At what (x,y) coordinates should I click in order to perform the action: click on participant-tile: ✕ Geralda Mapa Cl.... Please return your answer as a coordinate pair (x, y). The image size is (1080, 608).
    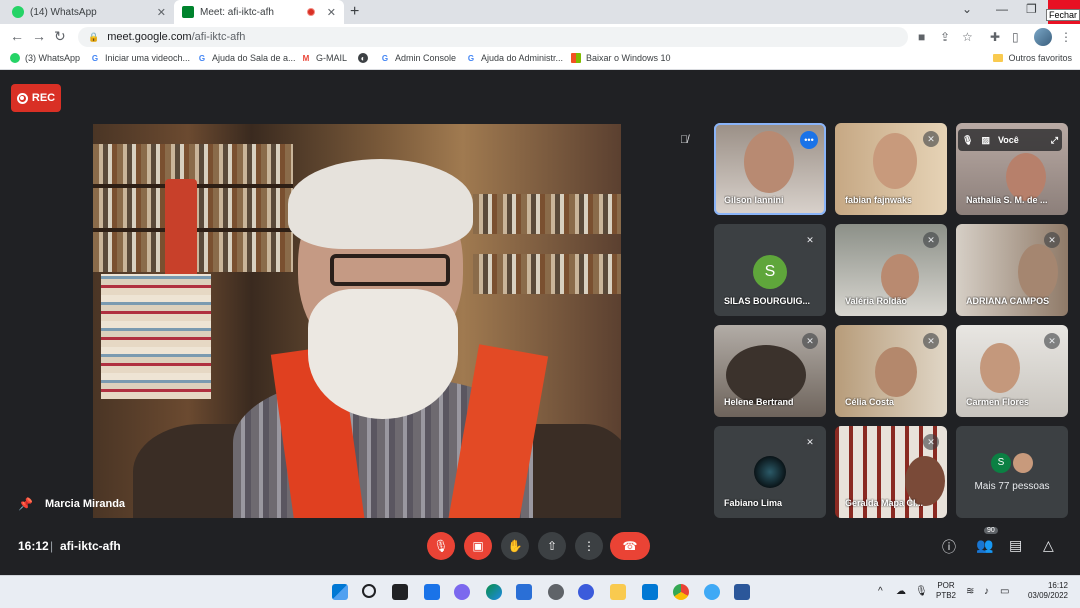
    Looking at the image, I should click on (891, 472).